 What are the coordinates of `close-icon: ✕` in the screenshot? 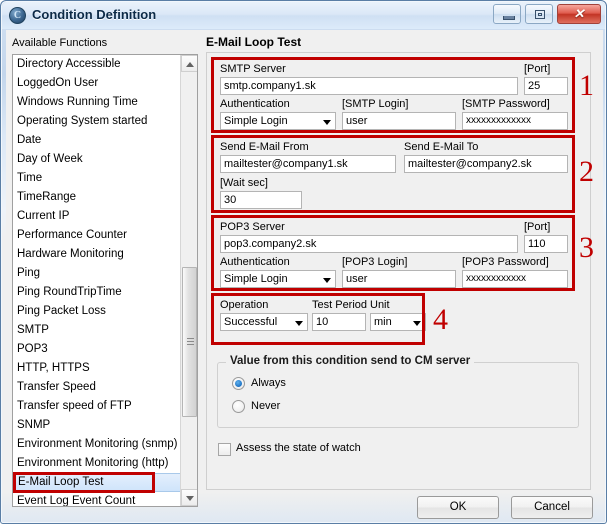 It's located at (579, 13).